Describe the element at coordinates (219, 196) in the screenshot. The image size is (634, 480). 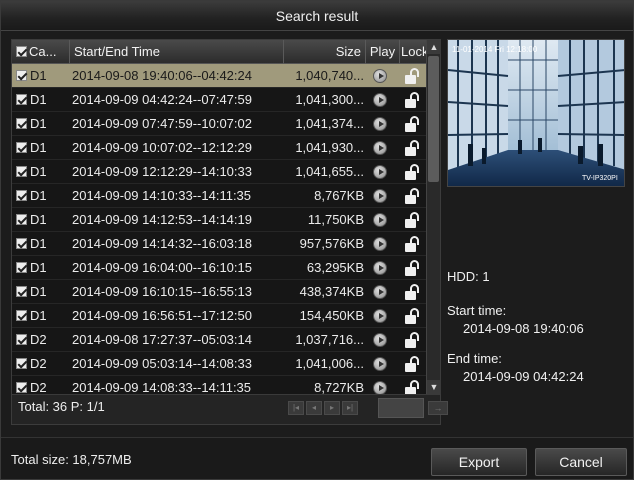
I see `table-row: D1 2014-09-09 14:10:33--14:11:35 8,767KB` at that location.